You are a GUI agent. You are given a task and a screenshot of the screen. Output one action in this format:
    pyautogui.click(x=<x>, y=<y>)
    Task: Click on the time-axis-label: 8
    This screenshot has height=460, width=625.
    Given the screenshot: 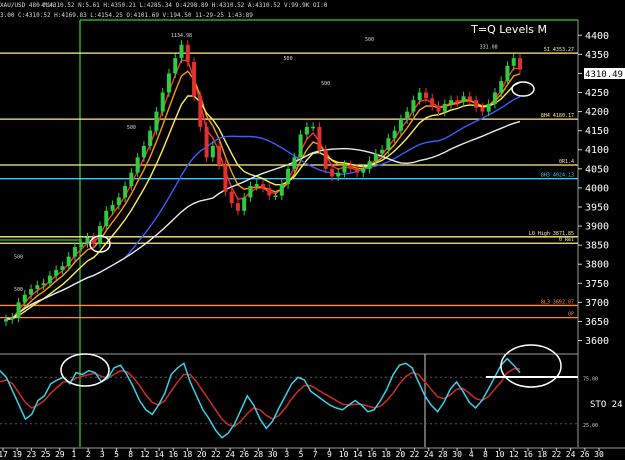 What is the action you would take?
    pyautogui.click(x=130, y=454)
    